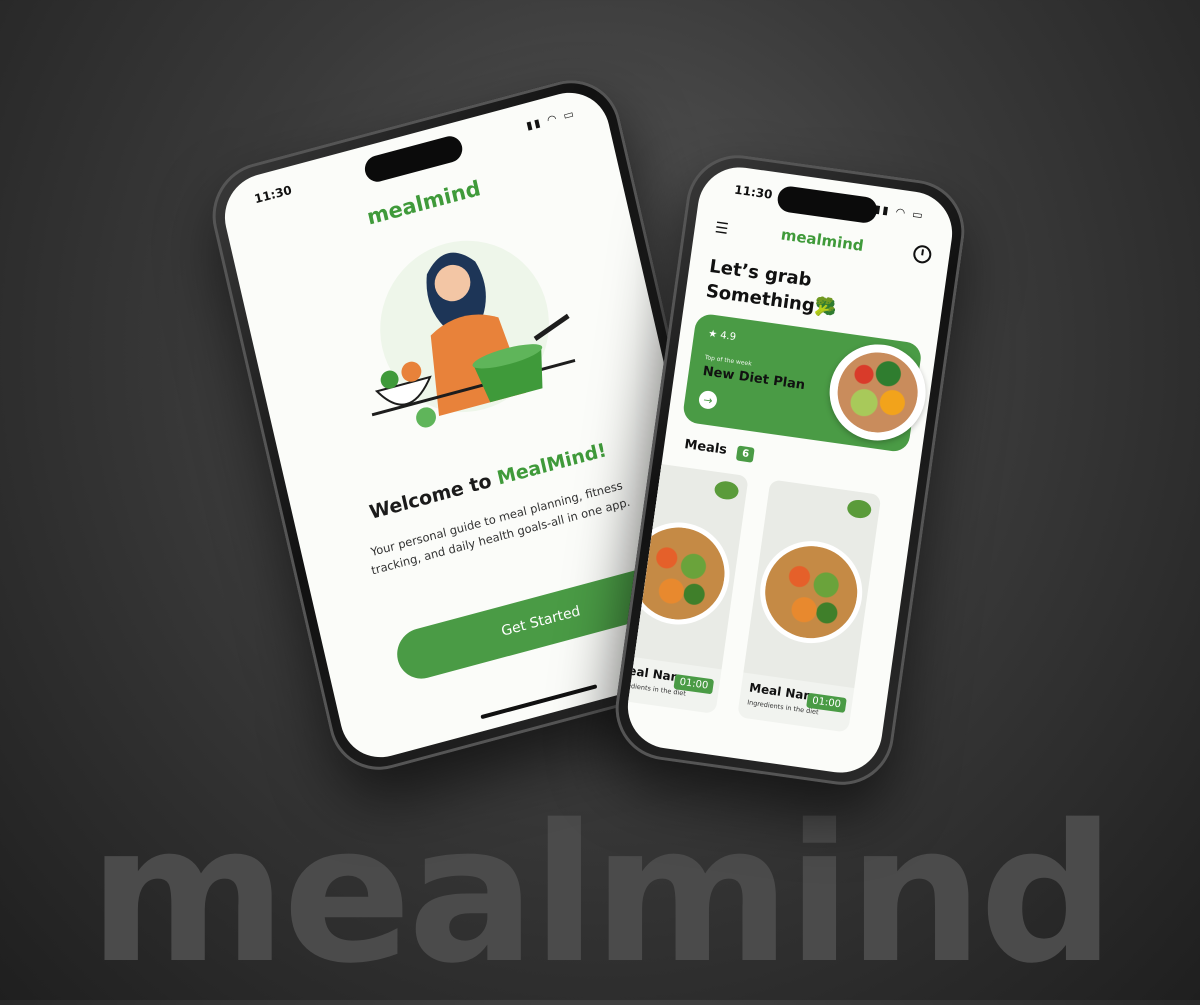  Describe the element at coordinates (705, 447) in the screenshot. I see `meals-label: Meals` at that location.